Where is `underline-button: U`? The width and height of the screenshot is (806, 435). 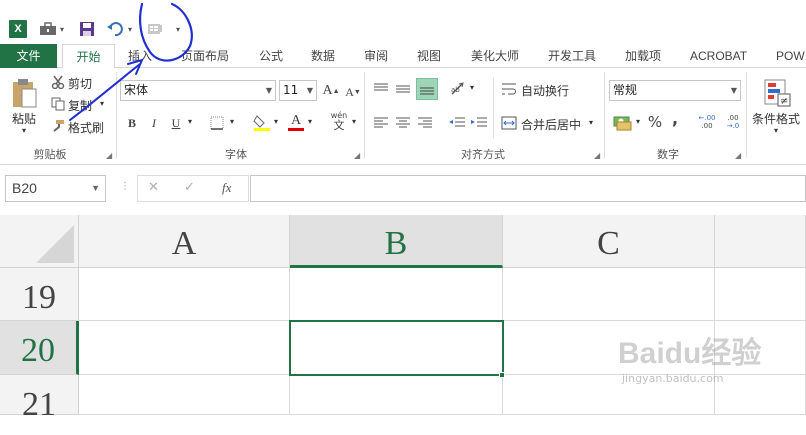
underline-button: U is located at coordinates (176, 123).